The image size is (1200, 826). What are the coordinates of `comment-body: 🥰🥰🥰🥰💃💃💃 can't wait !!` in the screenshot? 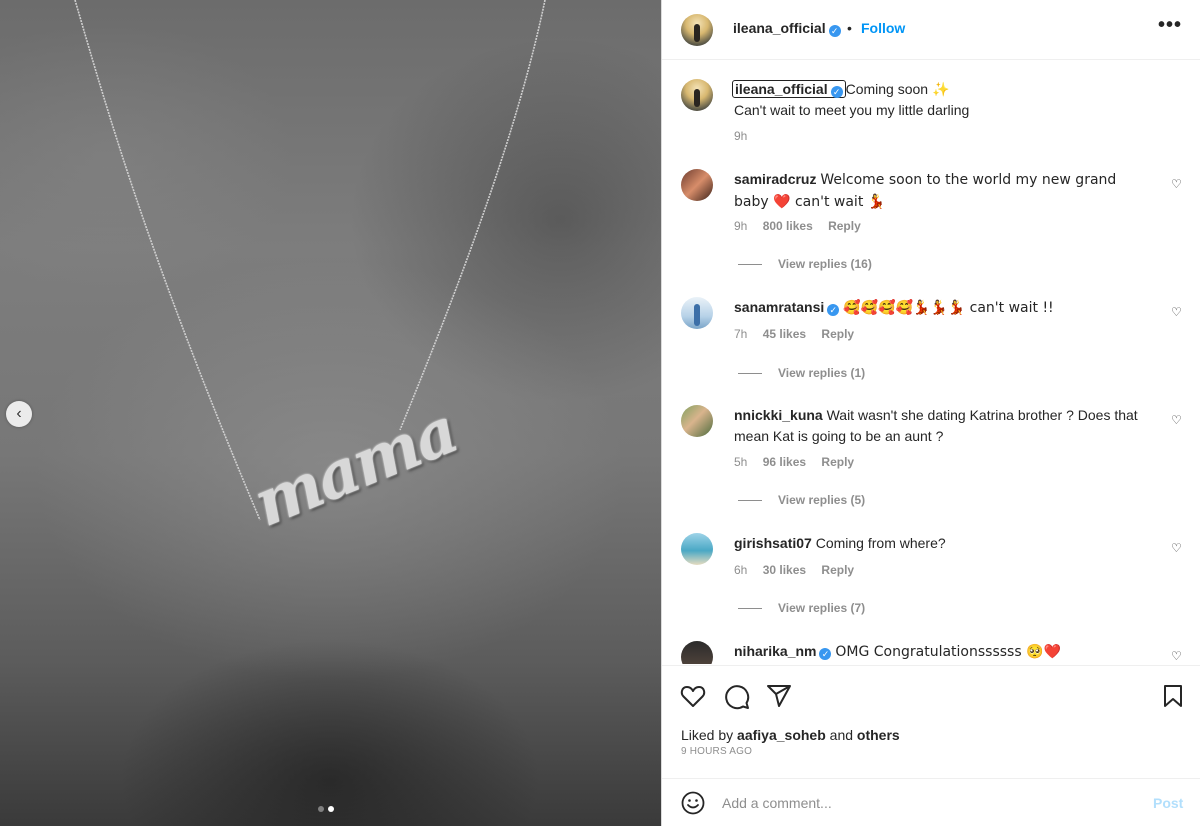 It's located at (948, 308).